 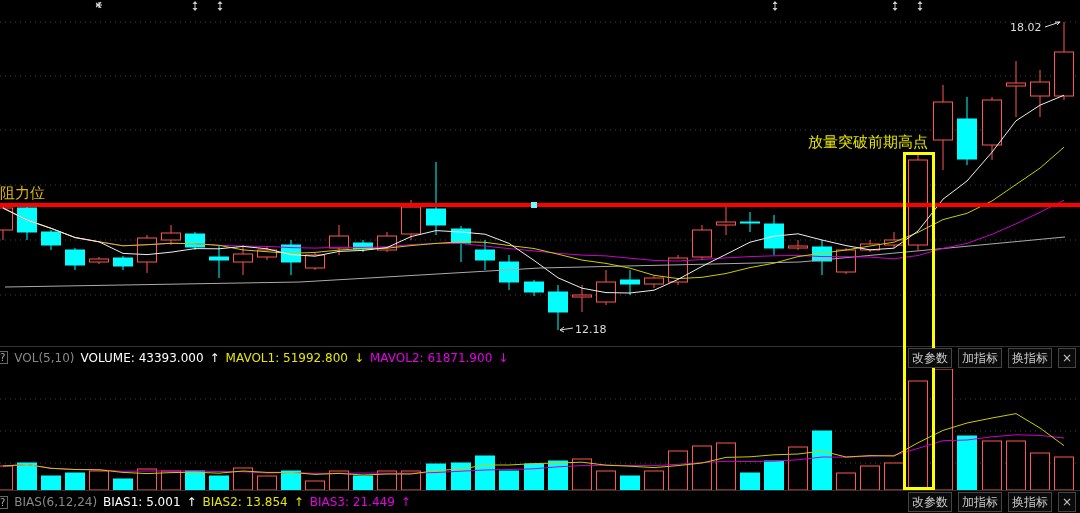 I want to click on indicator-name: VOL(5,10), so click(x=44, y=357).